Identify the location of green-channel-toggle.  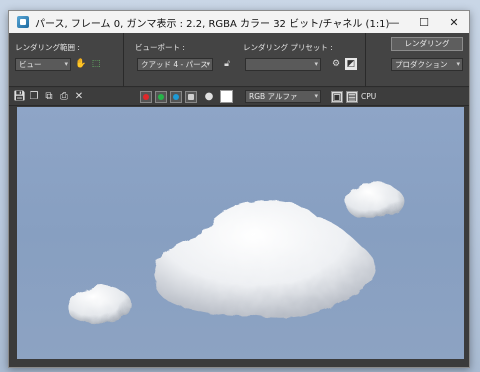
(161, 97).